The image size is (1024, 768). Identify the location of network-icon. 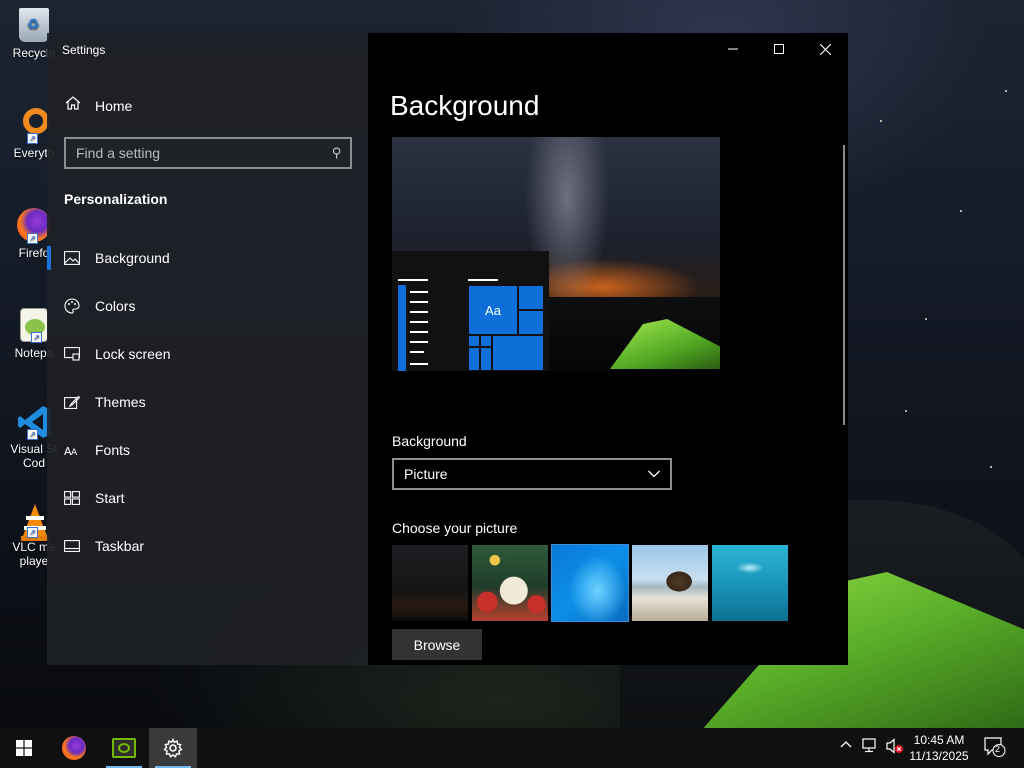
(869, 745).